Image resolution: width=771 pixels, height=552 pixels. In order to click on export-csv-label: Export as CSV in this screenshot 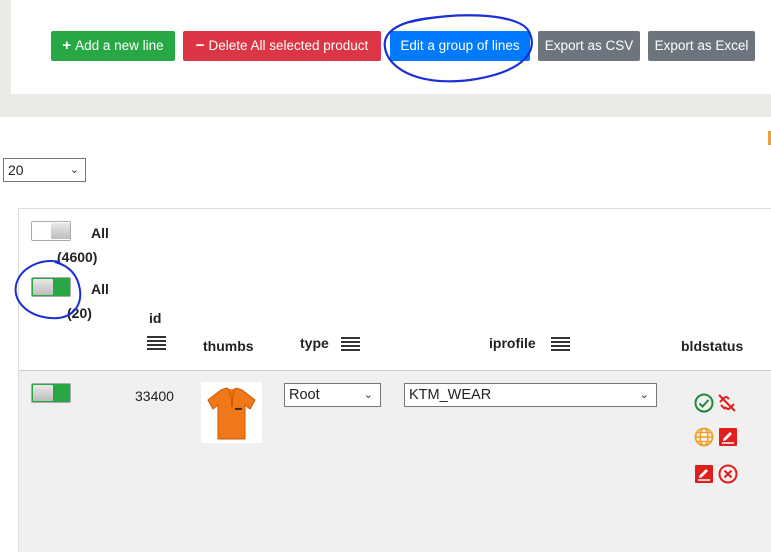, I will do `click(589, 45)`.